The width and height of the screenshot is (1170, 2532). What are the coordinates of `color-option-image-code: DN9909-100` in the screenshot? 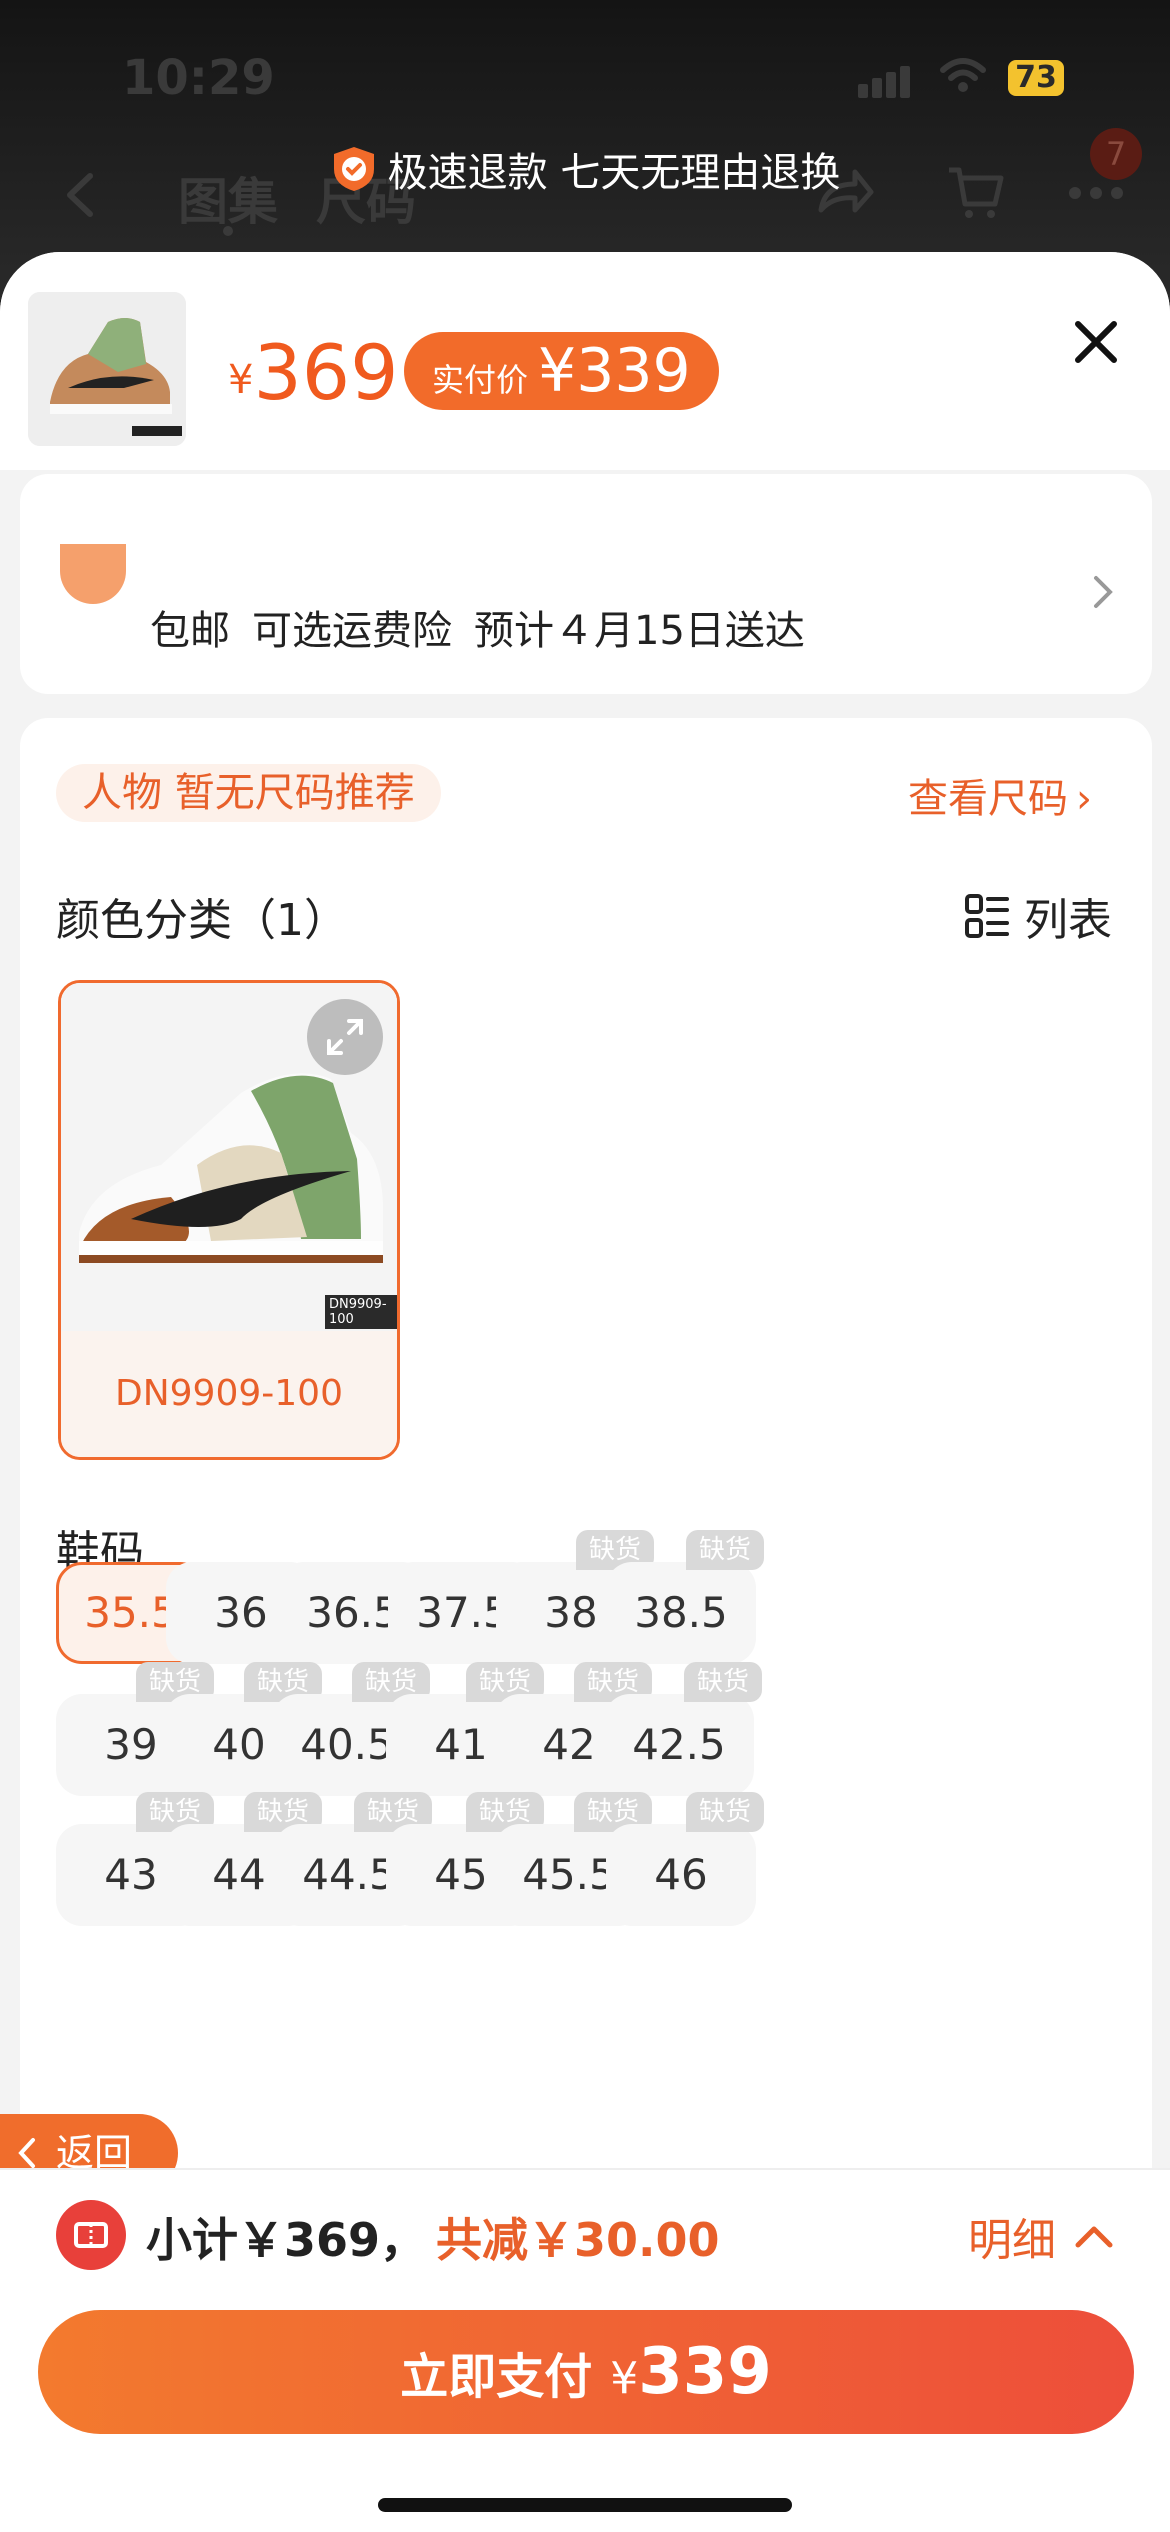 It's located at (361, 1312).